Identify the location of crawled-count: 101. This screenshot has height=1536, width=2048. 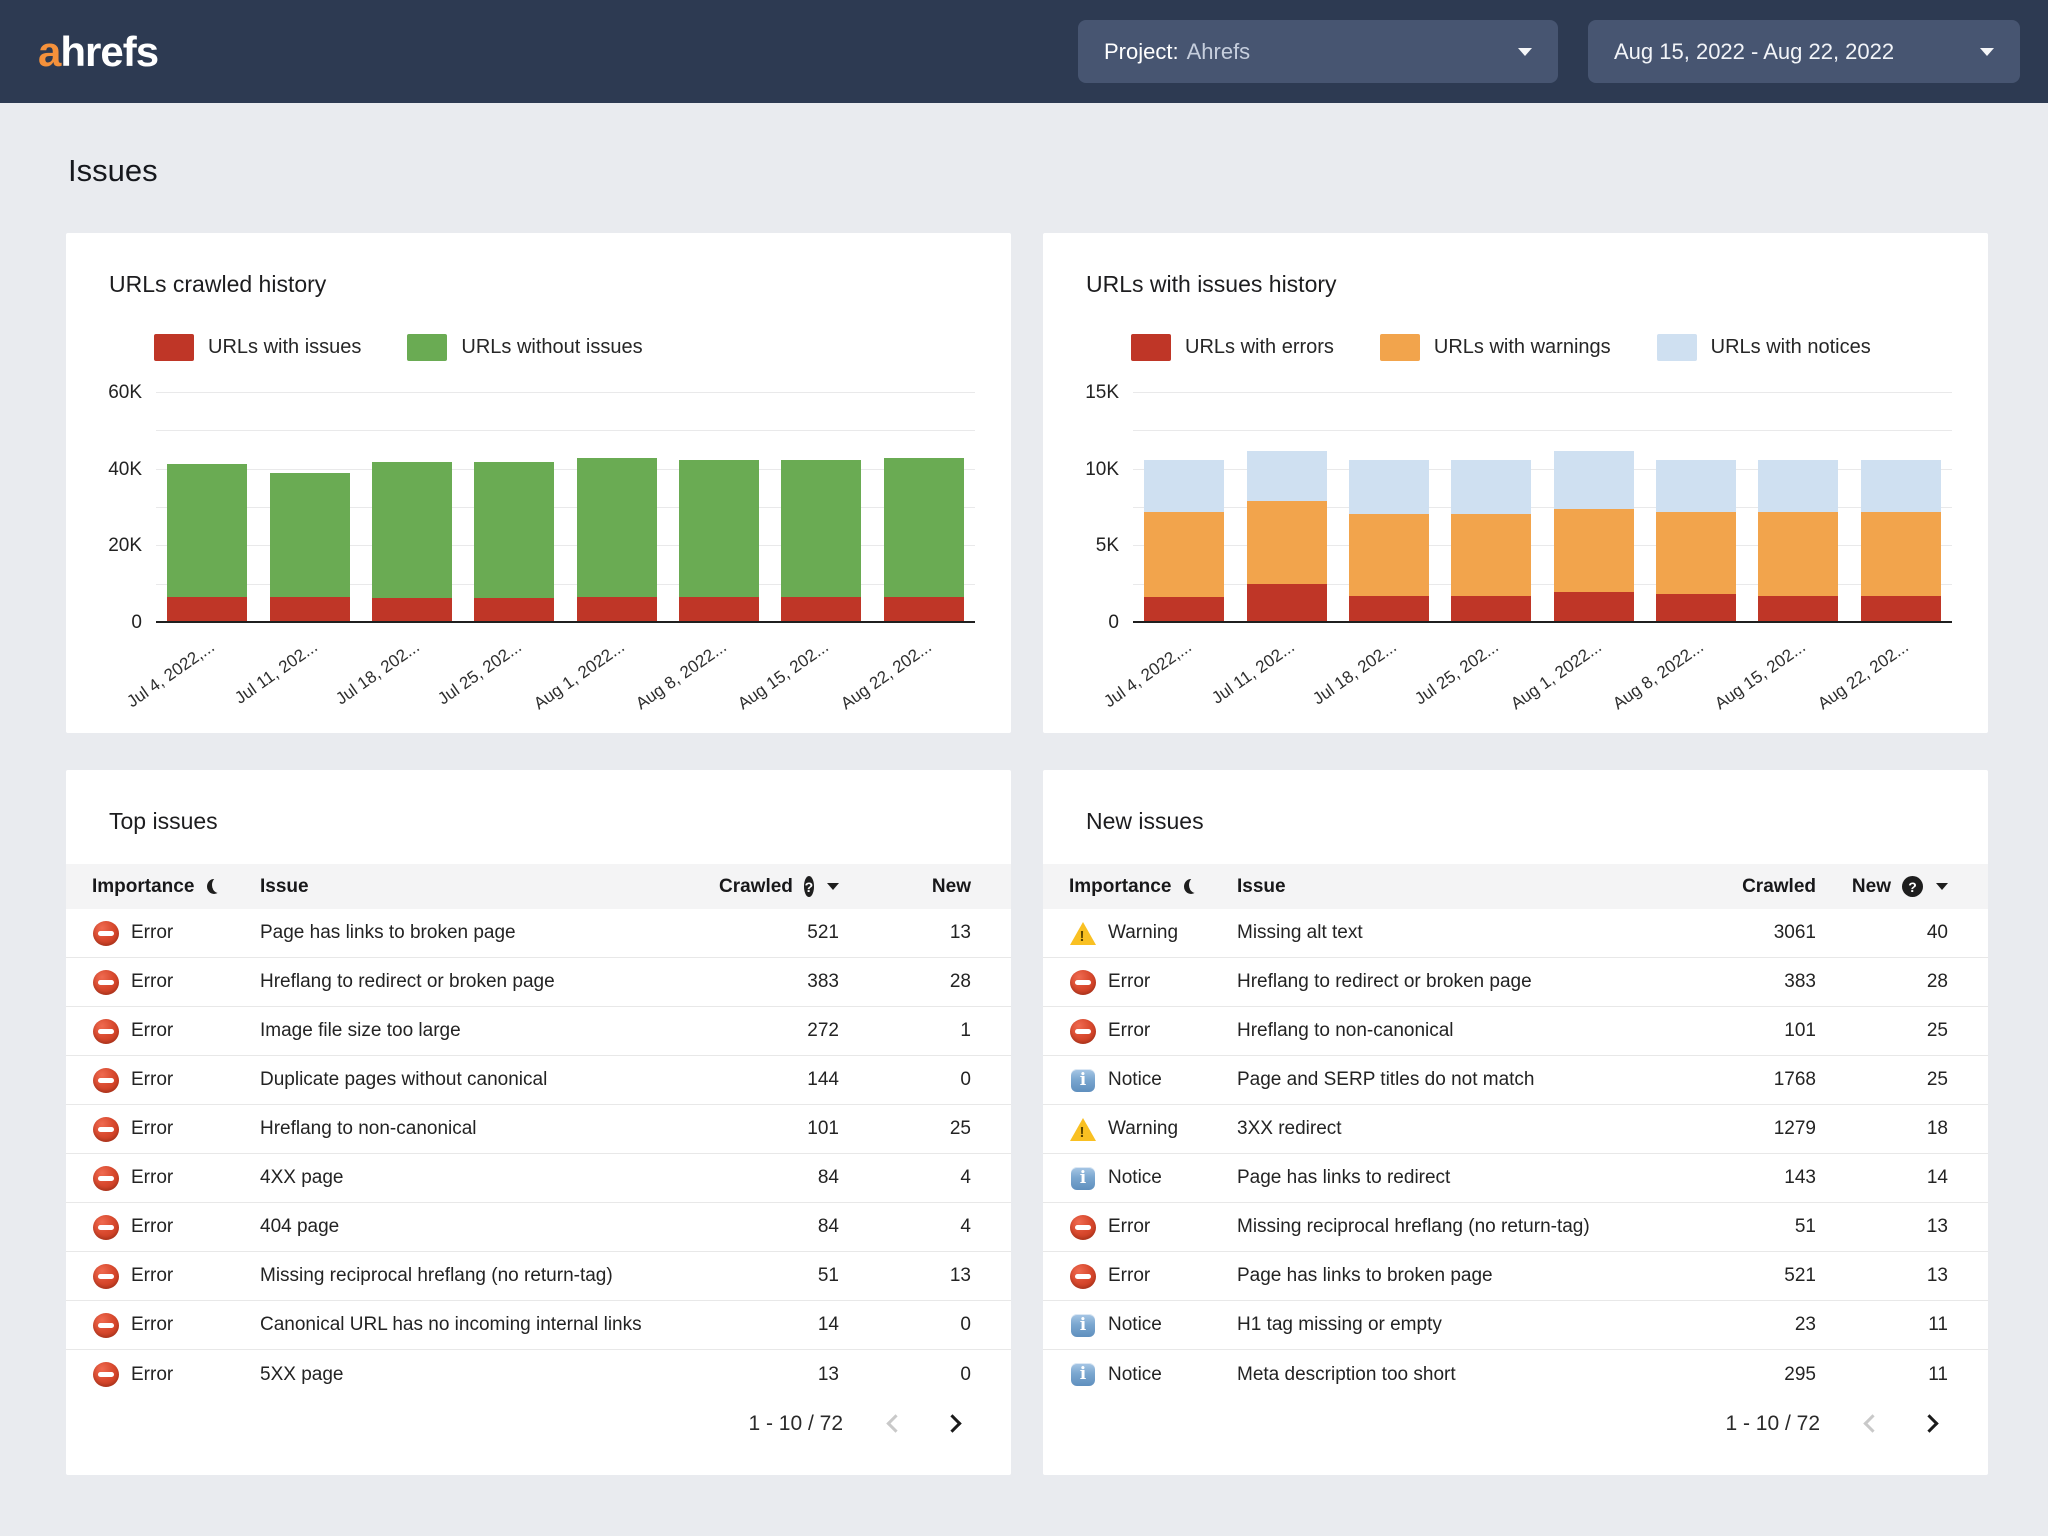
(1800, 1030).